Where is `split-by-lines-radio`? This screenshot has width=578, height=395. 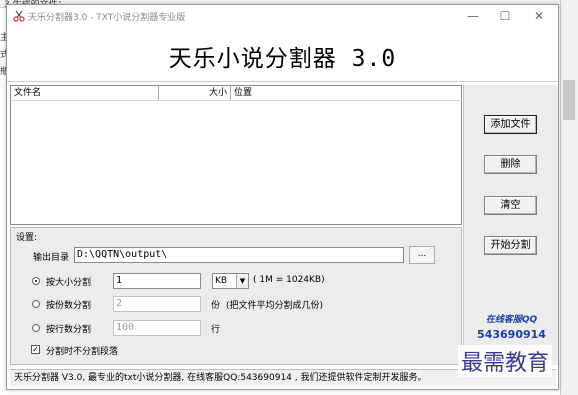 split-by-lines-radio is located at coordinates (36, 328).